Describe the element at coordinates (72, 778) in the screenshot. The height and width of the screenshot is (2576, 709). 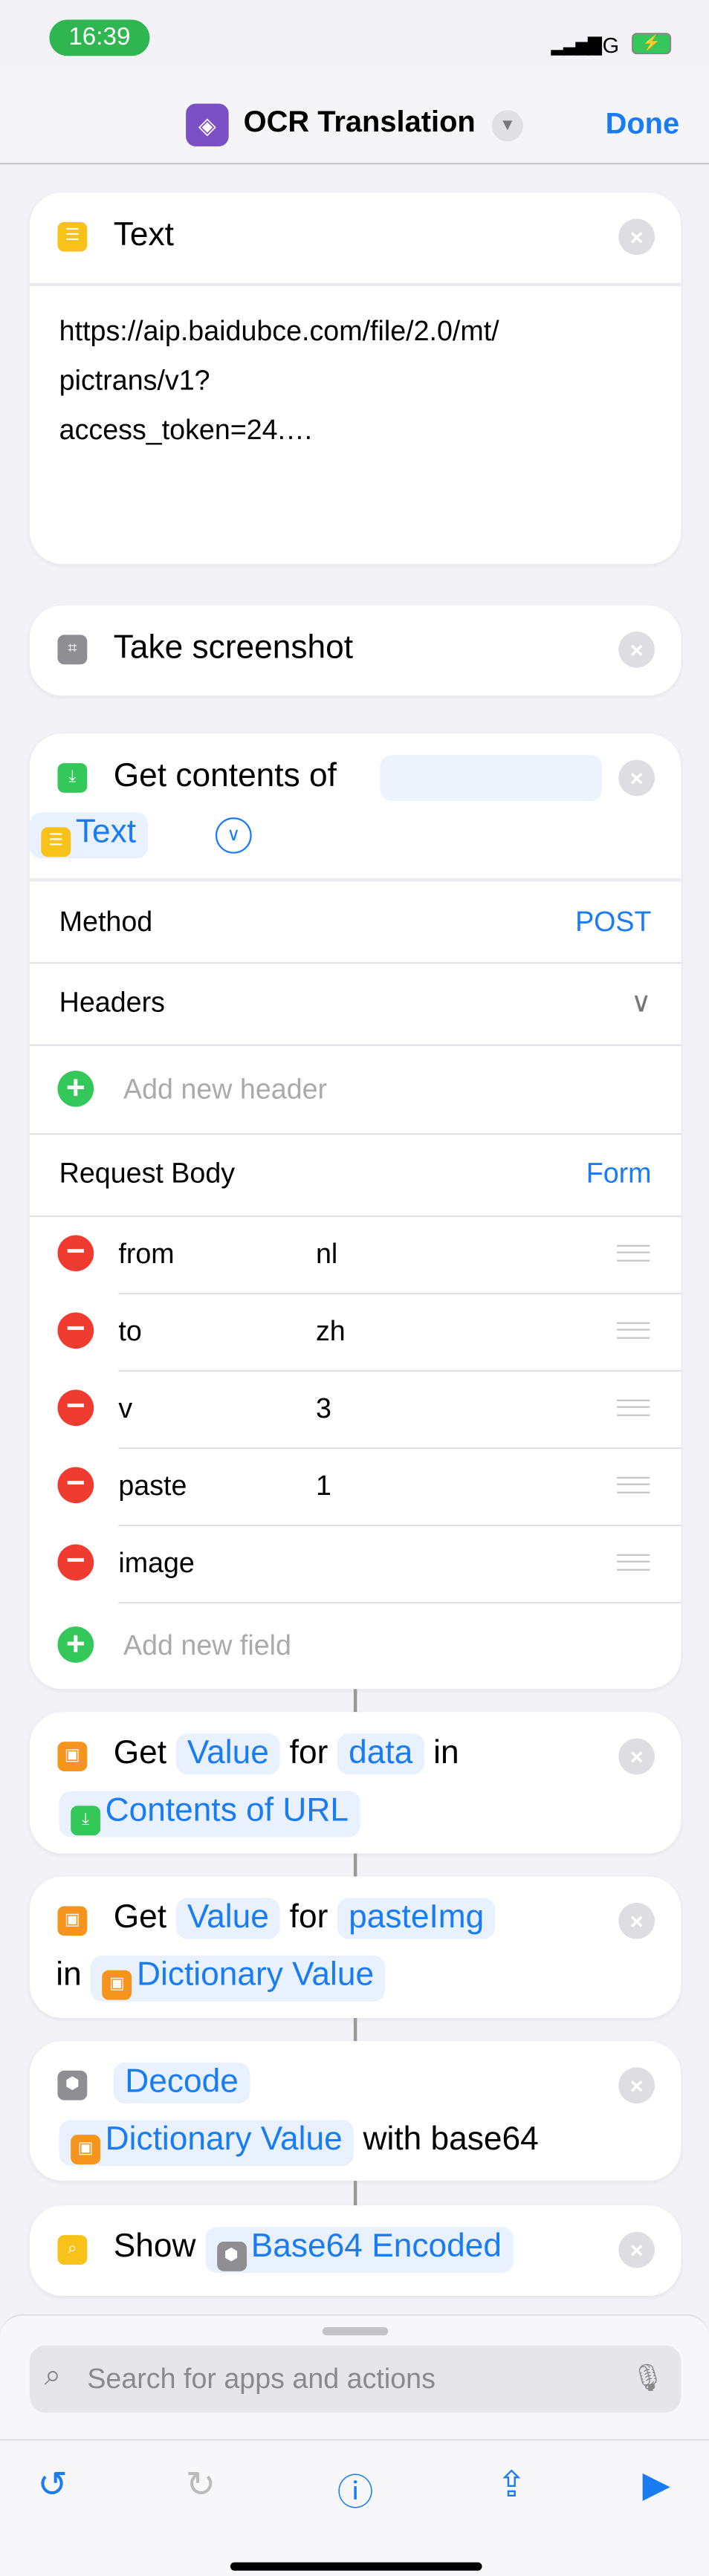
I see `download-icon: ⤓` at that location.